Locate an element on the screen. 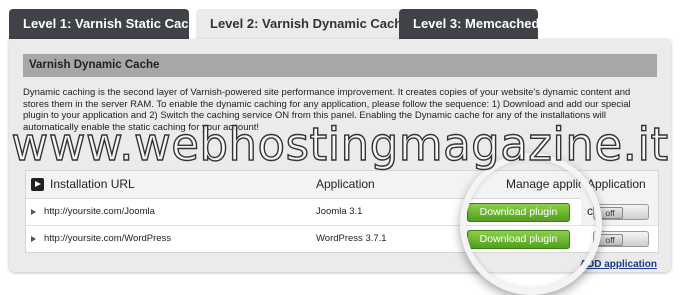  installation-url: http://yoursite.com/Joomla is located at coordinates (99, 211).